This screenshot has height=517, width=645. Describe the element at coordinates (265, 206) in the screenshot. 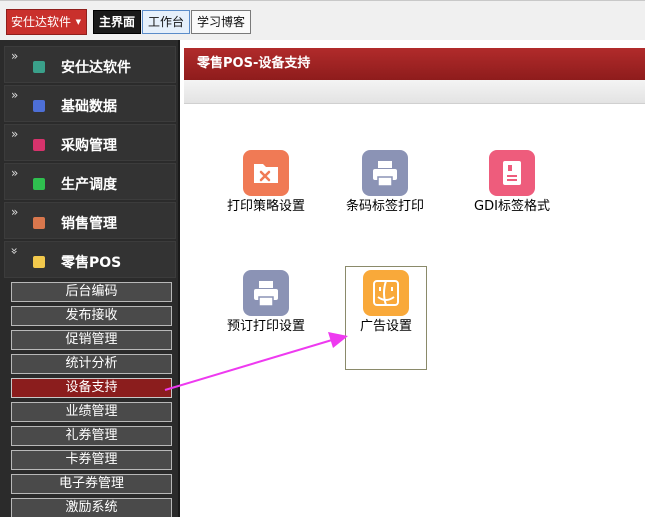

I see `item-label: 打印策略设置` at that location.